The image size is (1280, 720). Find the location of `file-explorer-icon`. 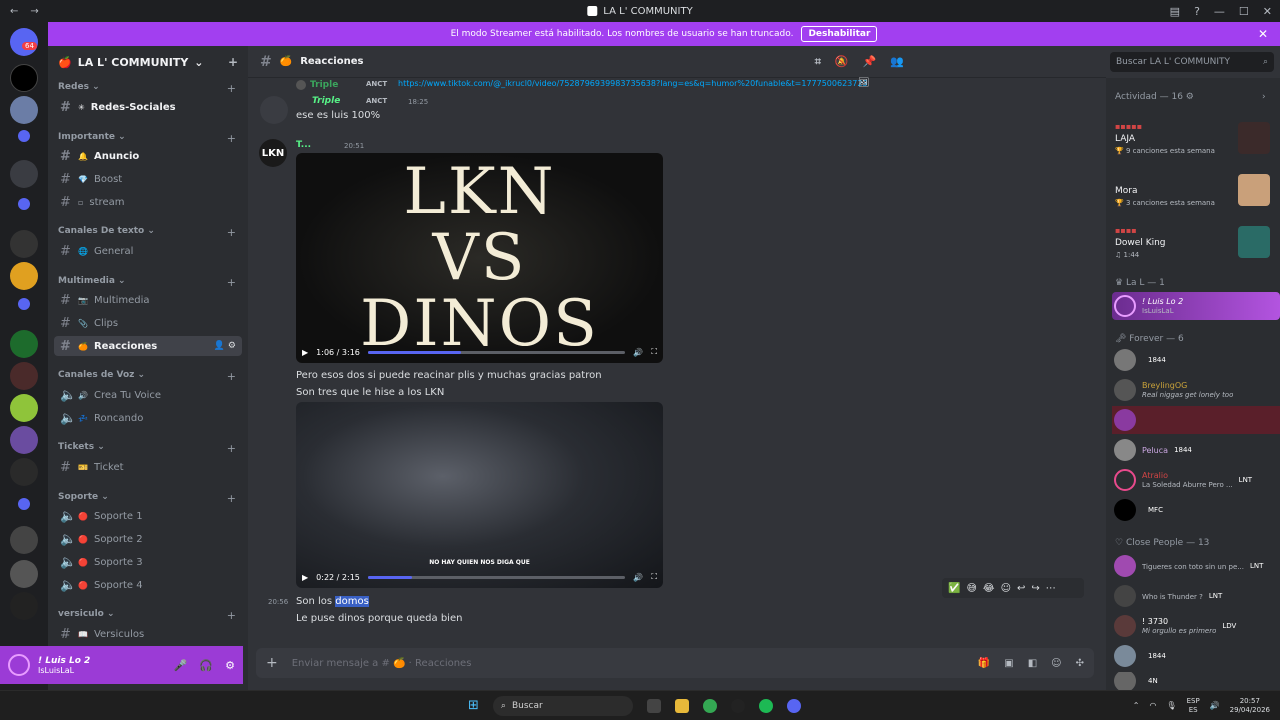

file-explorer-icon is located at coordinates (681, 705).